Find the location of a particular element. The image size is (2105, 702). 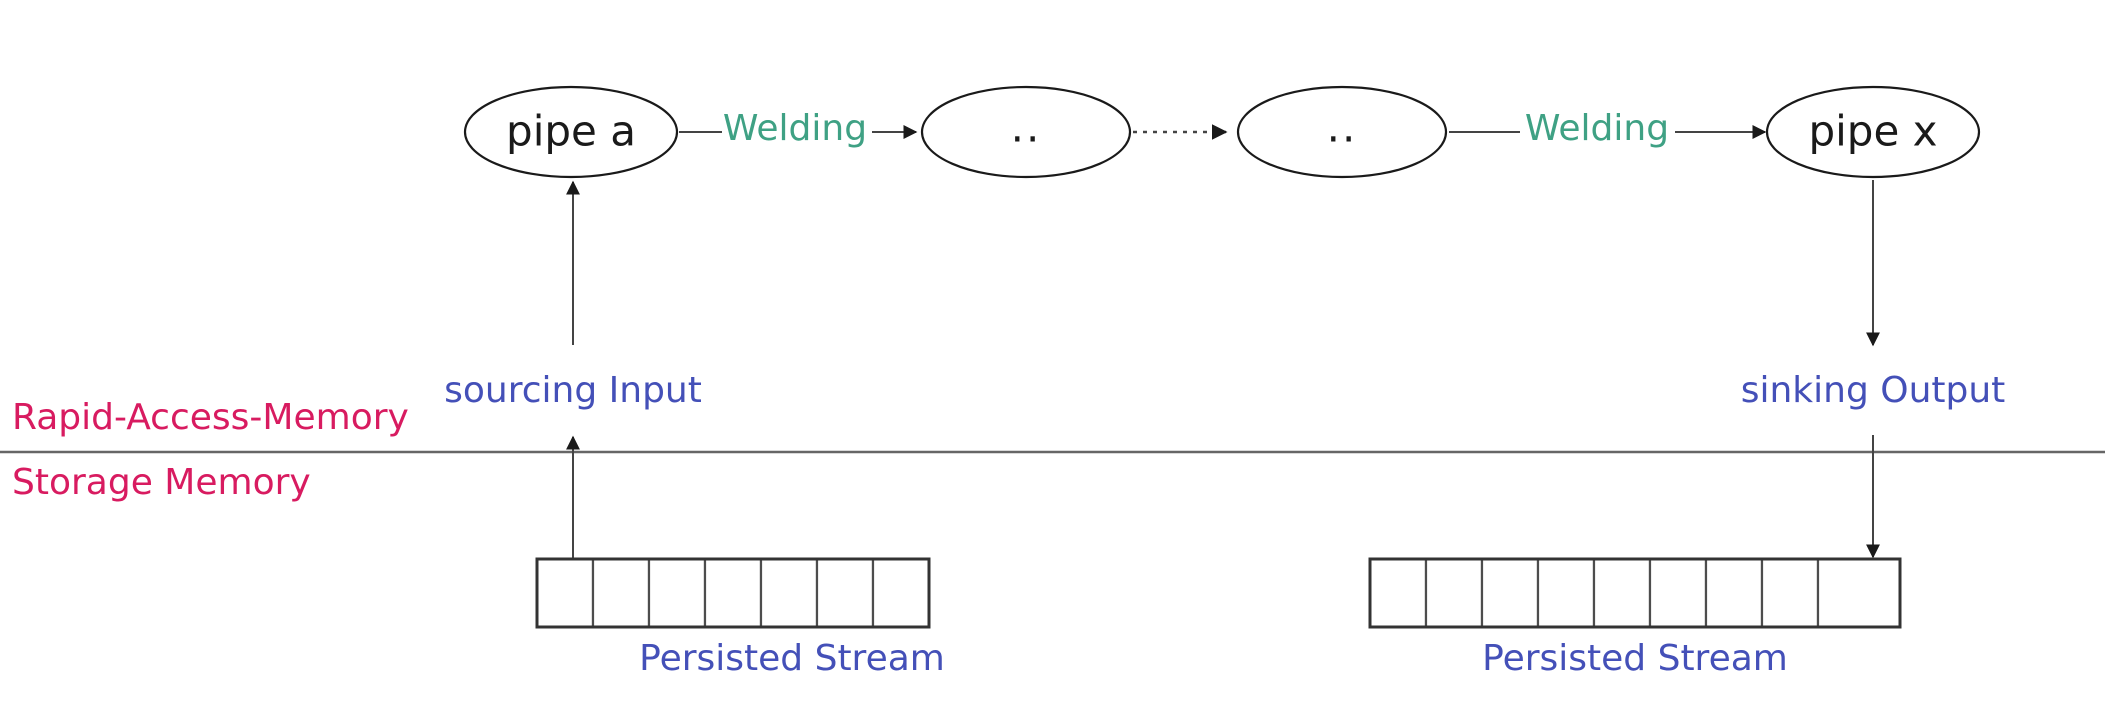

node-ellipsis-1: .. is located at coordinates (1026, 132).